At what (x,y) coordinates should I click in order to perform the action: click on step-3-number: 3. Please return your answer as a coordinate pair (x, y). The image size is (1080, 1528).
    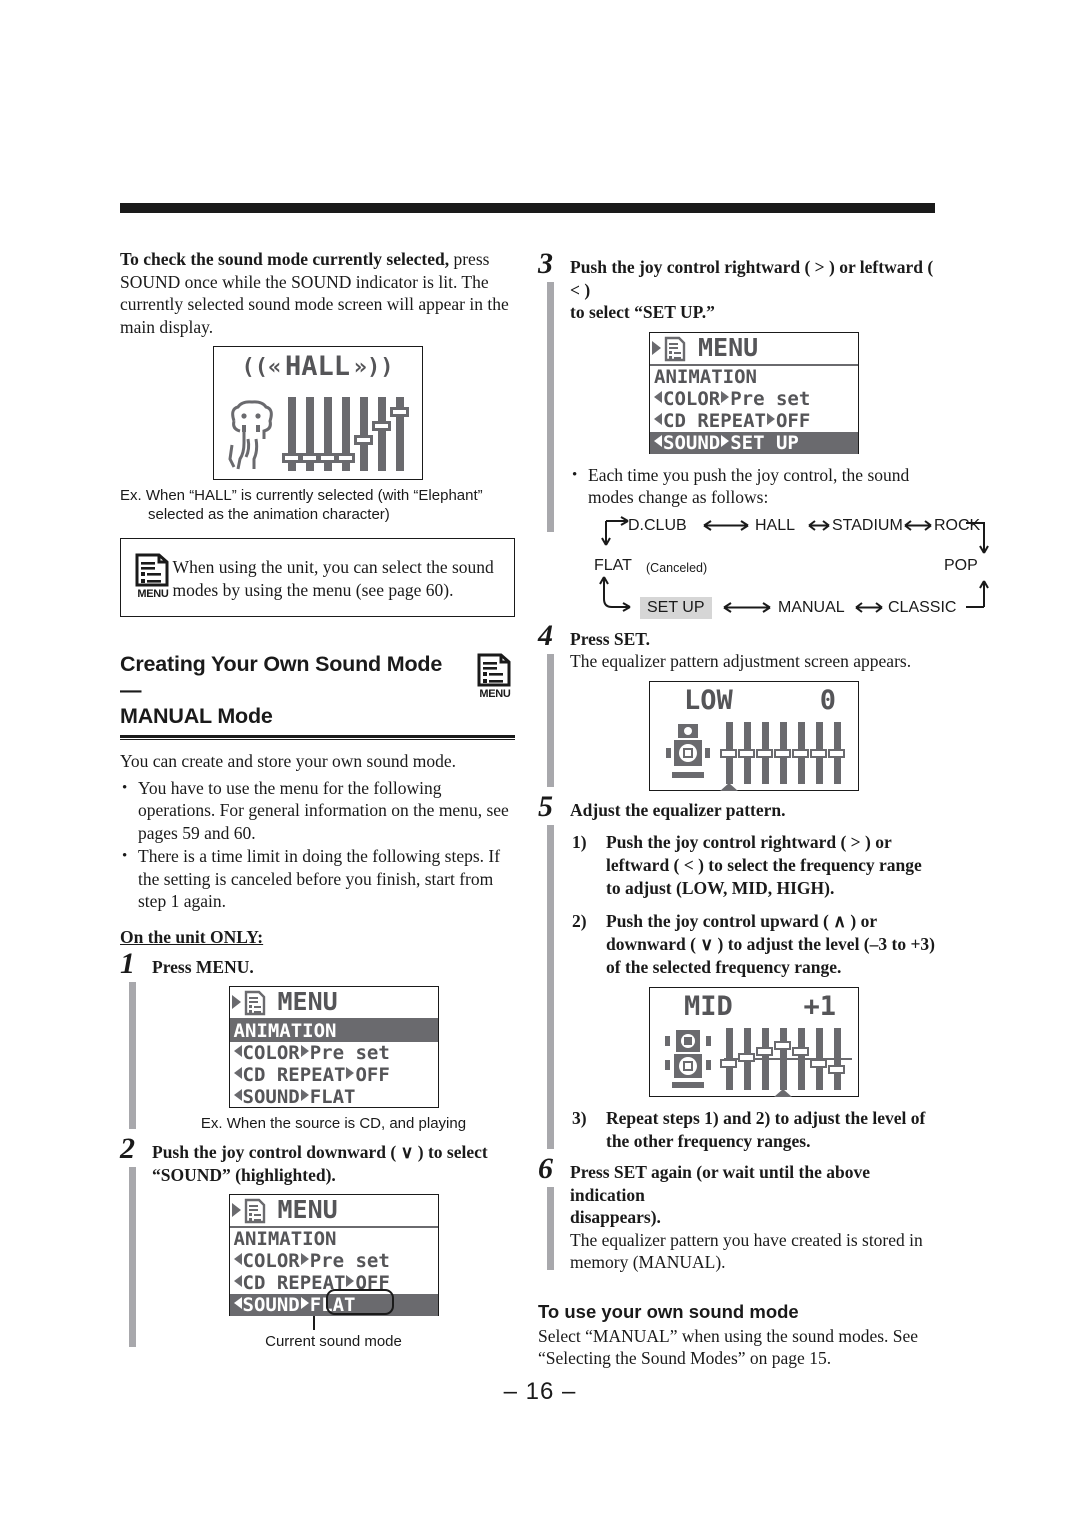
    Looking at the image, I should click on (545, 263).